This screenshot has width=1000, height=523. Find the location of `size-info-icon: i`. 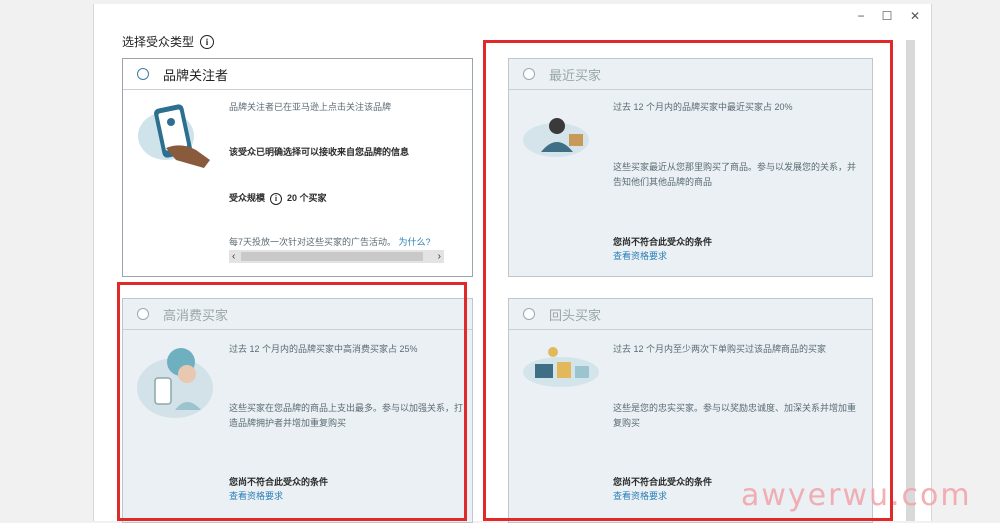

size-info-icon: i is located at coordinates (276, 198).